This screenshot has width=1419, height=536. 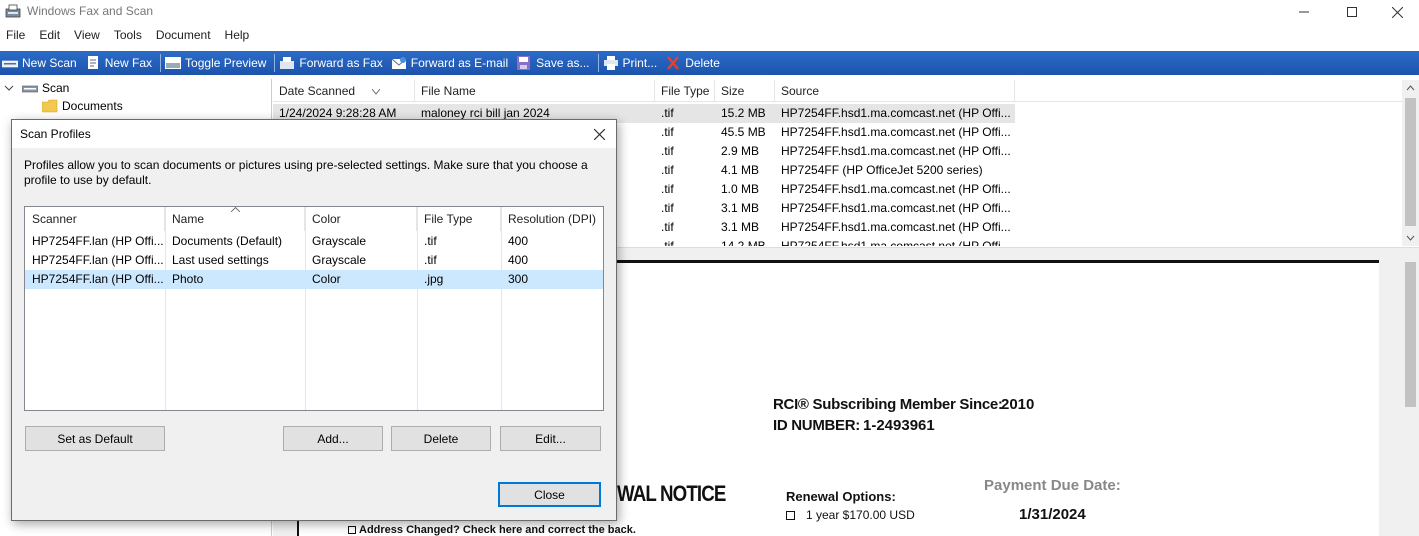 I want to click on delete-button: Delete, so click(x=694, y=63).